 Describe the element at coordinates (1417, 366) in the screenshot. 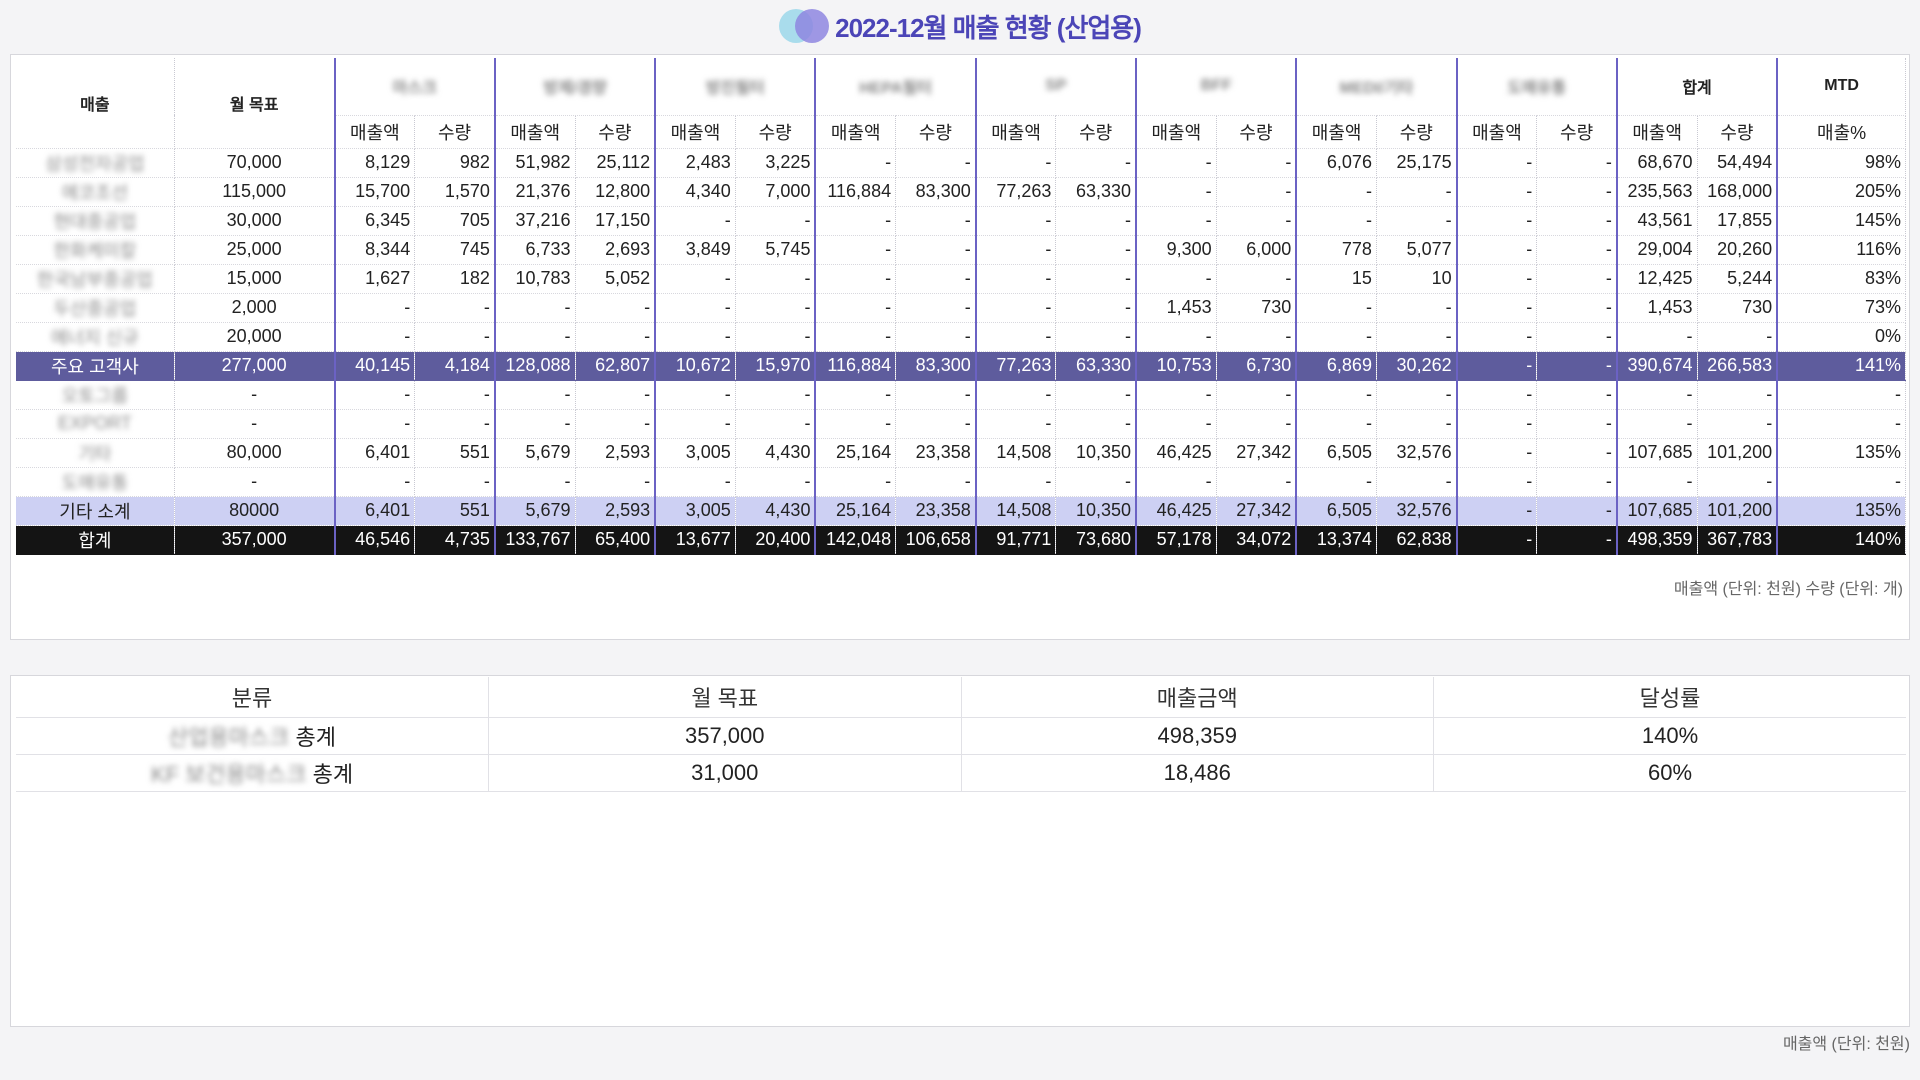

I see `cell-qty: 30,262` at that location.